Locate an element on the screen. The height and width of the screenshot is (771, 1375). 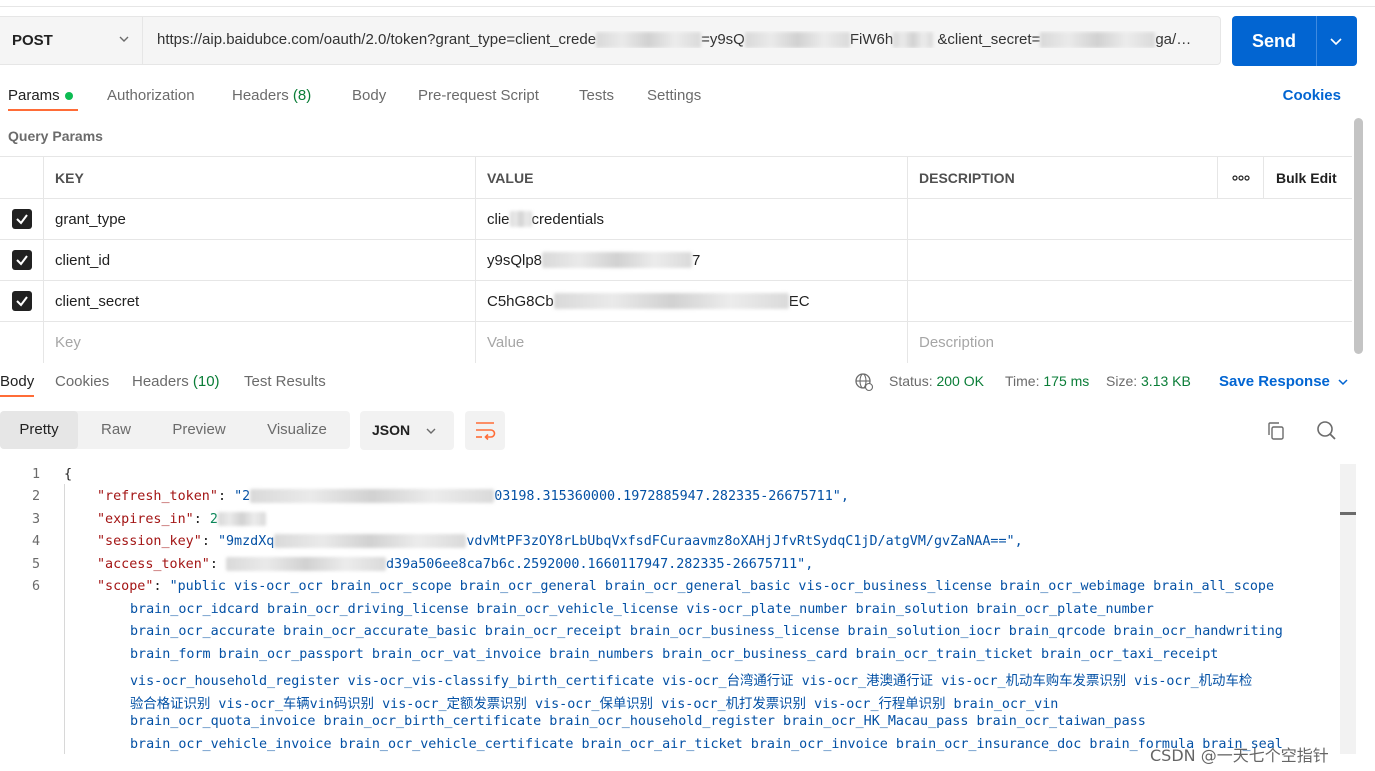
param-value-suffix: credentials is located at coordinates (568, 219).